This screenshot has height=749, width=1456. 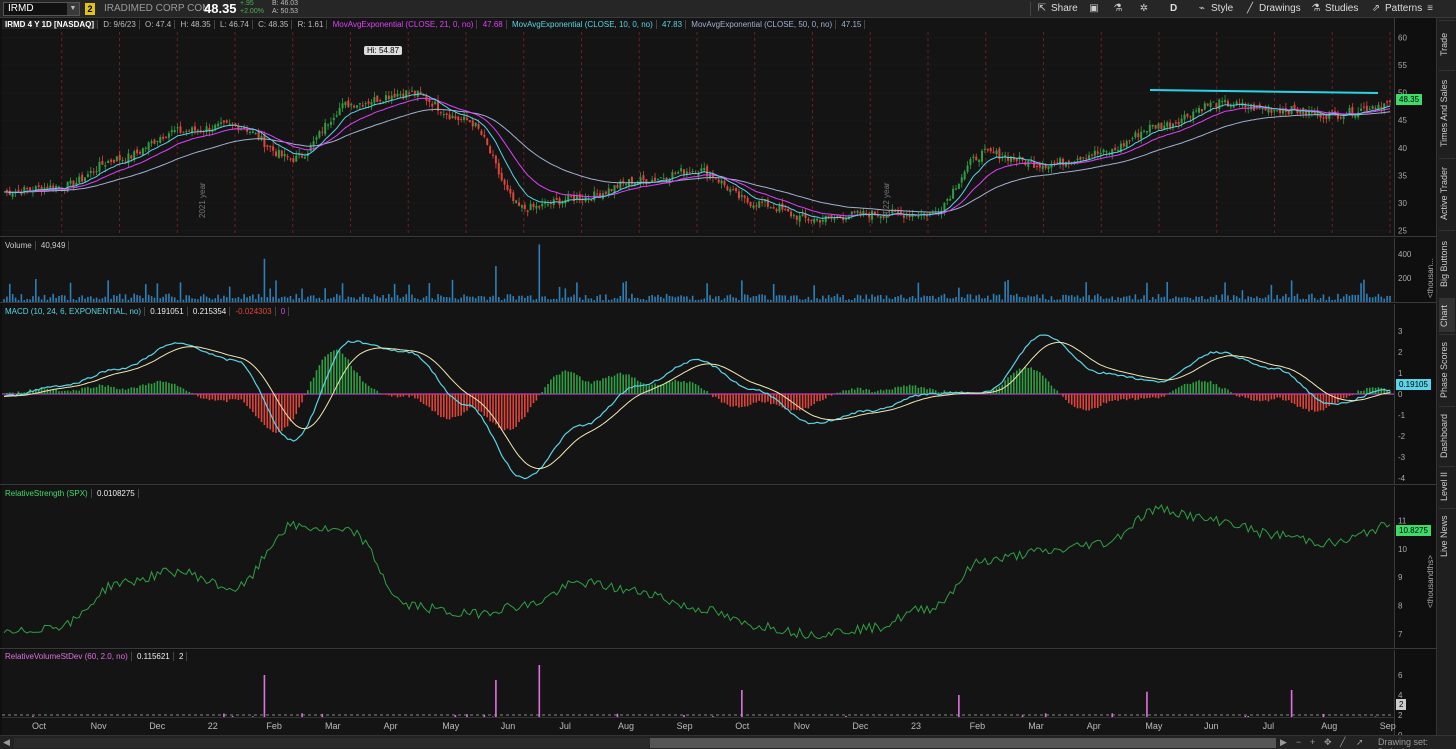 What do you see at coordinates (1283, 742) in the screenshot?
I see `scroll-right-icon: ▶` at bounding box center [1283, 742].